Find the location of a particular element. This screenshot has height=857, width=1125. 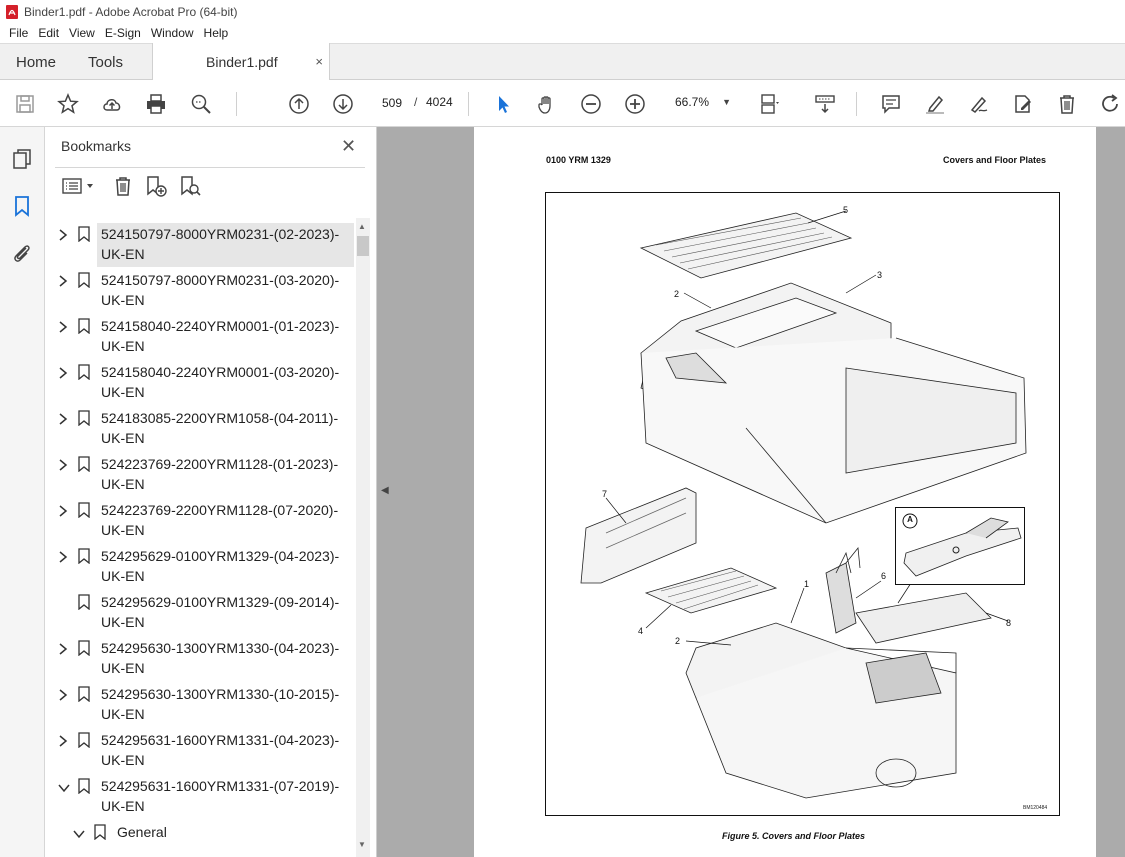

callout-label: 1 is located at coordinates (807, 584).